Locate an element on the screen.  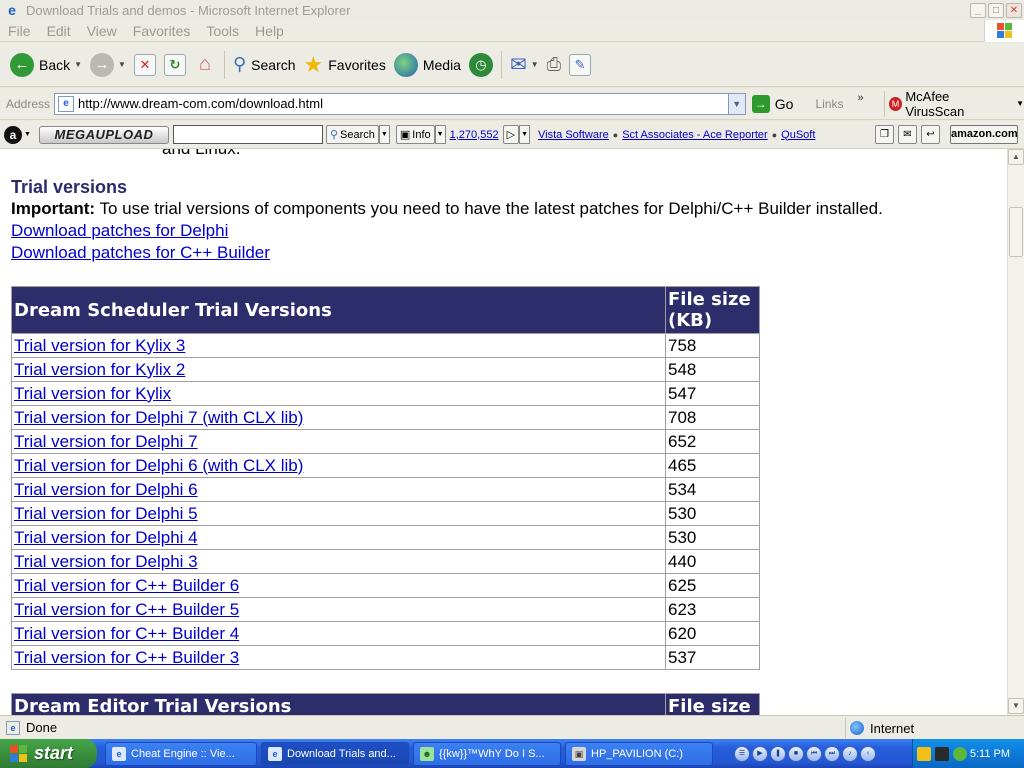
sct-associates-link: Sct Associates - Ace Reporter is located at coordinates (695, 135).